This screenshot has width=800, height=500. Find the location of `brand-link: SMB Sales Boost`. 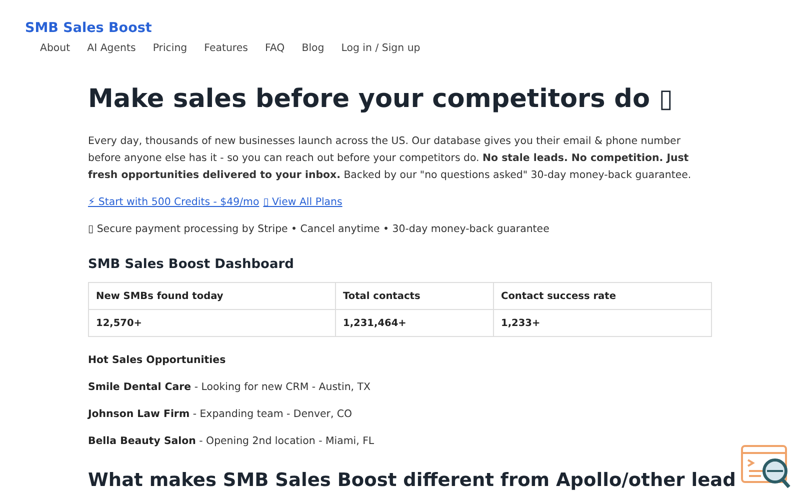

brand-link: SMB Sales Boost is located at coordinates (88, 28).